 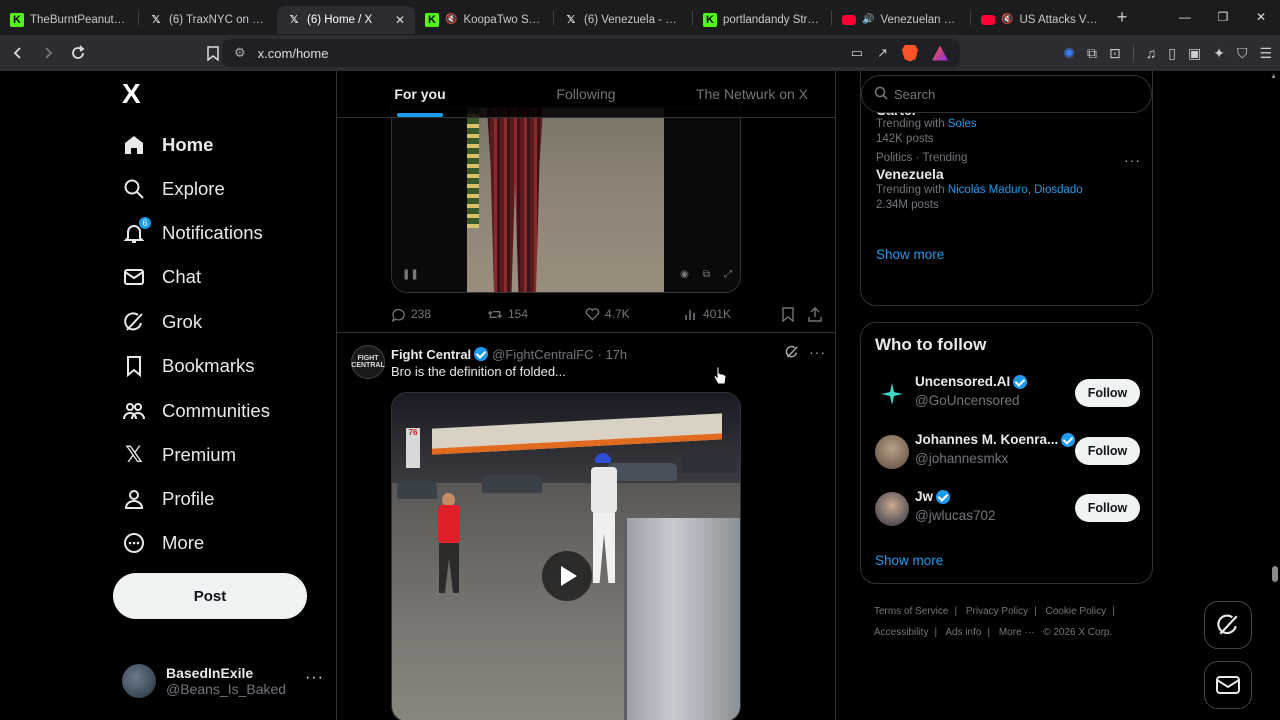 I want to click on footer-link-accessibility: Accessibility, so click(x=901, y=632).